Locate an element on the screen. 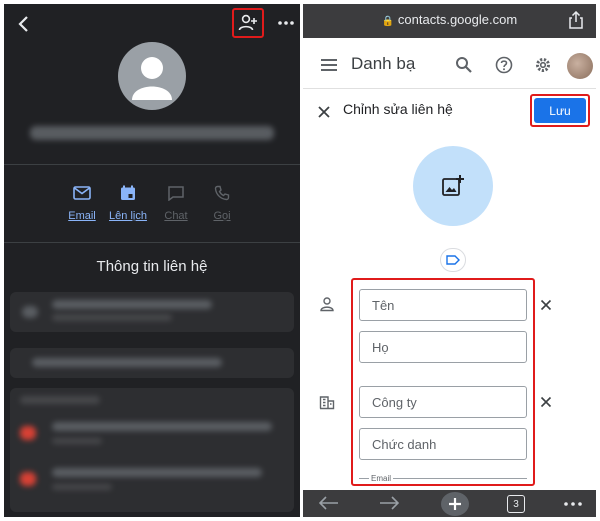 This screenshot has width=600, height=521. job-title-input is located at coordinates (443, 444).